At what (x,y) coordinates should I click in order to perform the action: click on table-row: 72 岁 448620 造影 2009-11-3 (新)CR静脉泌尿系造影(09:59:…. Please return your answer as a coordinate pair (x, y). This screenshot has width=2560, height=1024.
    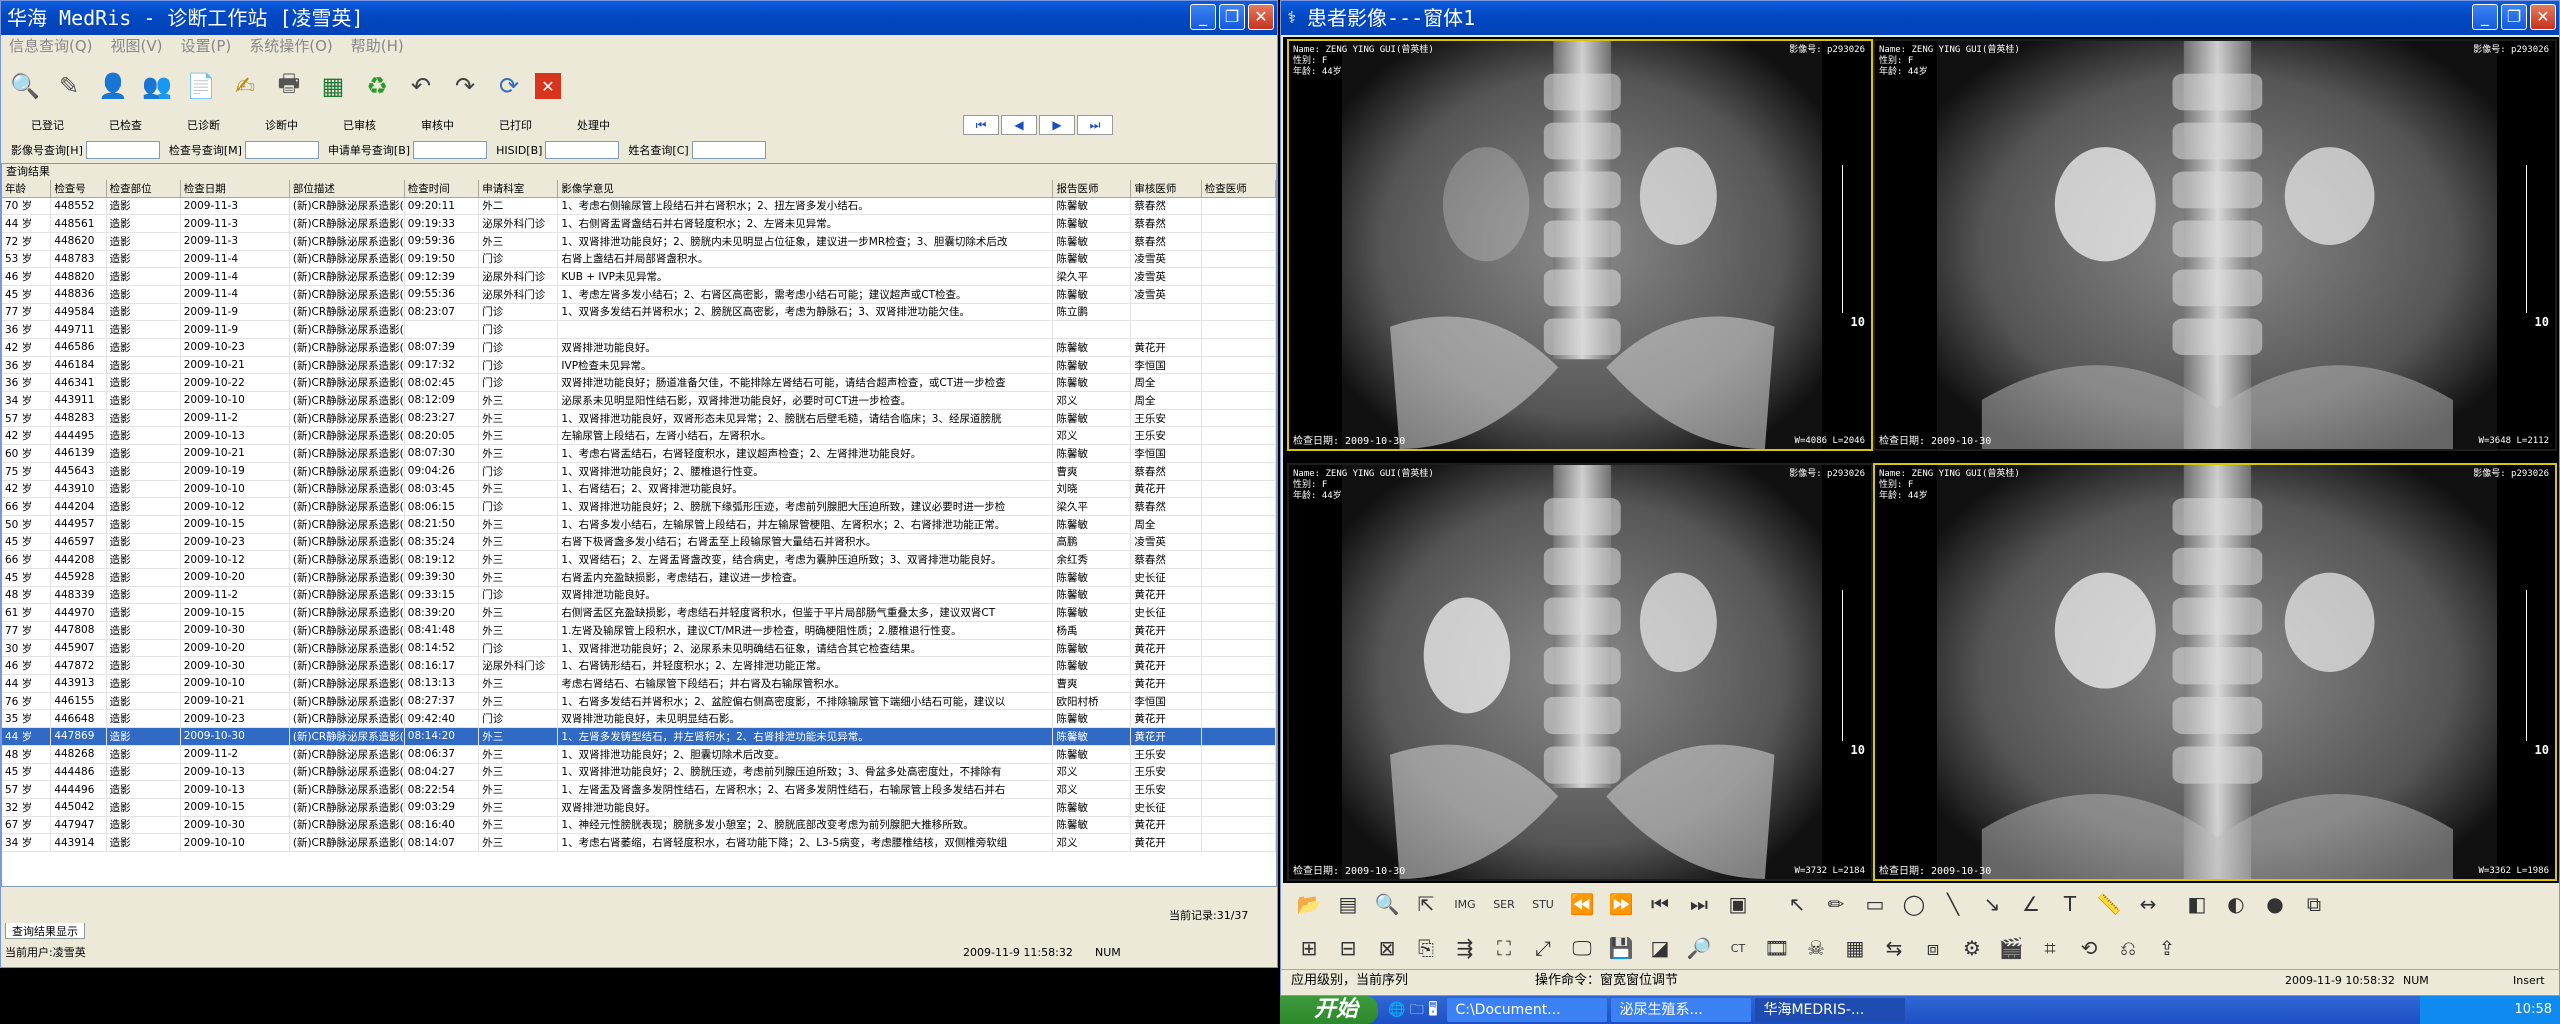
    Looking at the image, I should click on (639, 241).